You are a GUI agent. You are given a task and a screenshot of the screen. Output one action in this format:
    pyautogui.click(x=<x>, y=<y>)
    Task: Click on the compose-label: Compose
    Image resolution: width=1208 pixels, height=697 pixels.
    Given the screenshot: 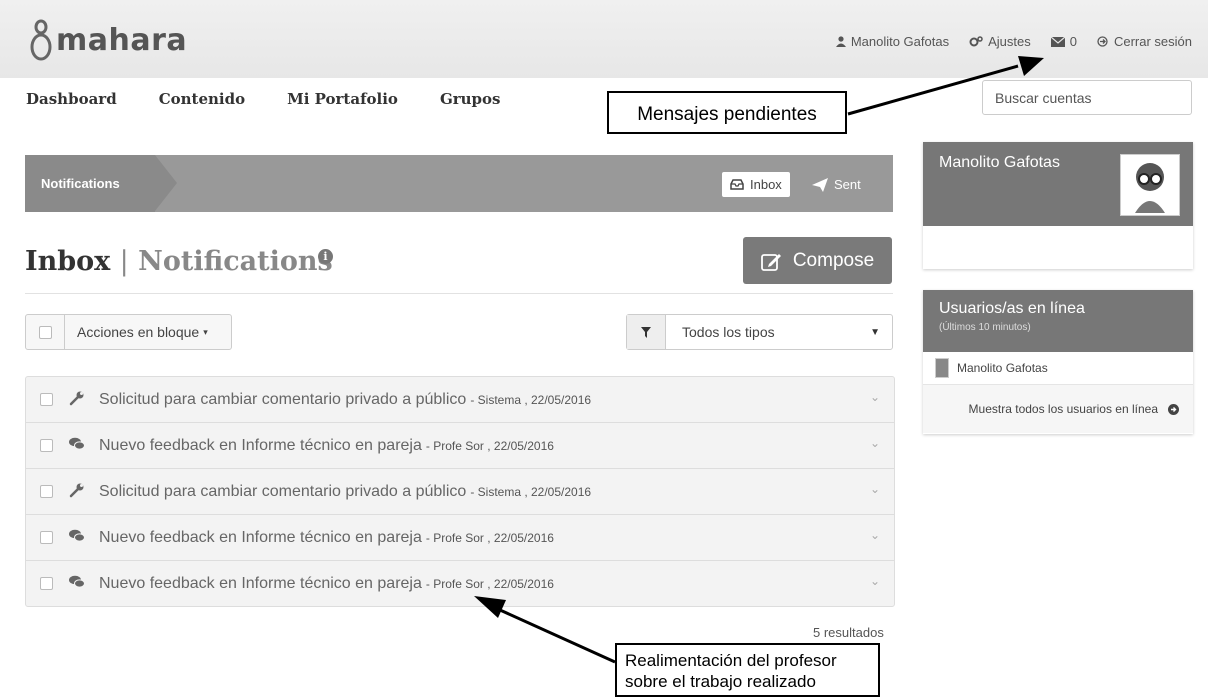 What is the action you would take?
    pyautogui.click(x=833, y=260)
    